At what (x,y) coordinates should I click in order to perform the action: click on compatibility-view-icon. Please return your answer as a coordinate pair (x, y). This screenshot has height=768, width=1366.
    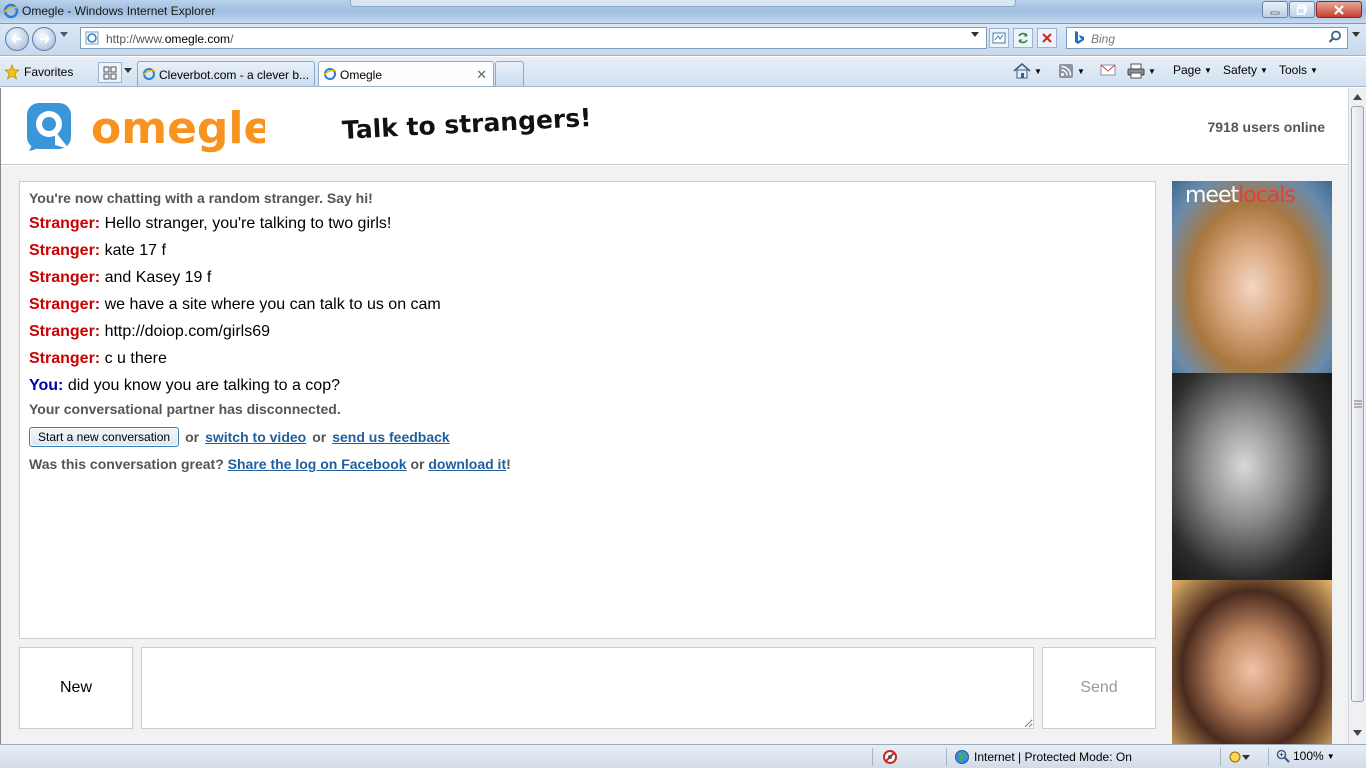
    Looking at the image, I should click on (999, 38).